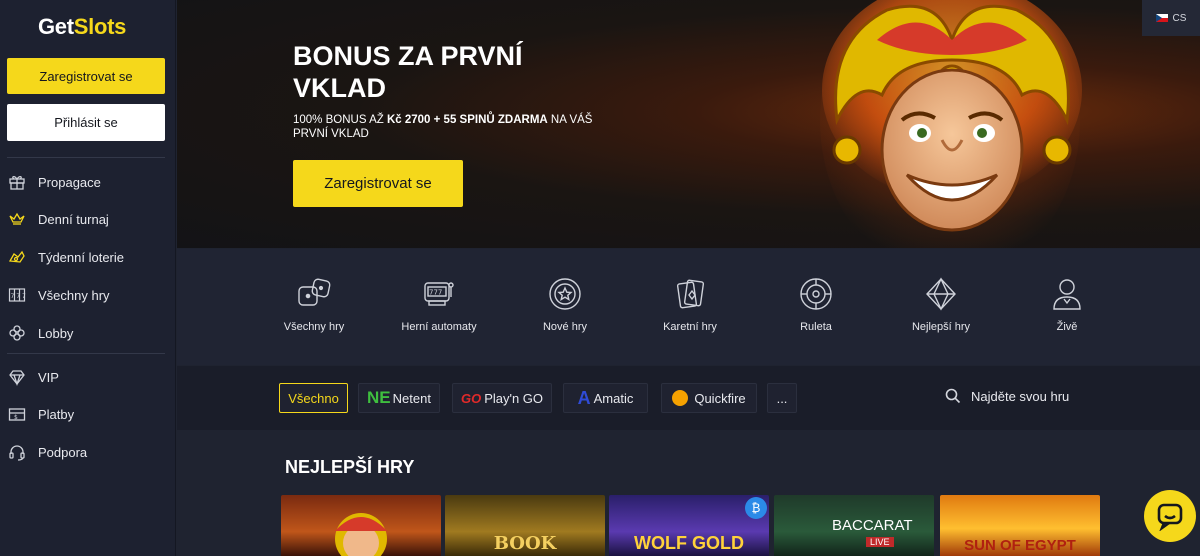 This screenshot has height=556, width=1200. What do you see at coordinates (680, 398) in the screenshot?
I see `quickfire-logo-icon` at bounding box center [680, 398].